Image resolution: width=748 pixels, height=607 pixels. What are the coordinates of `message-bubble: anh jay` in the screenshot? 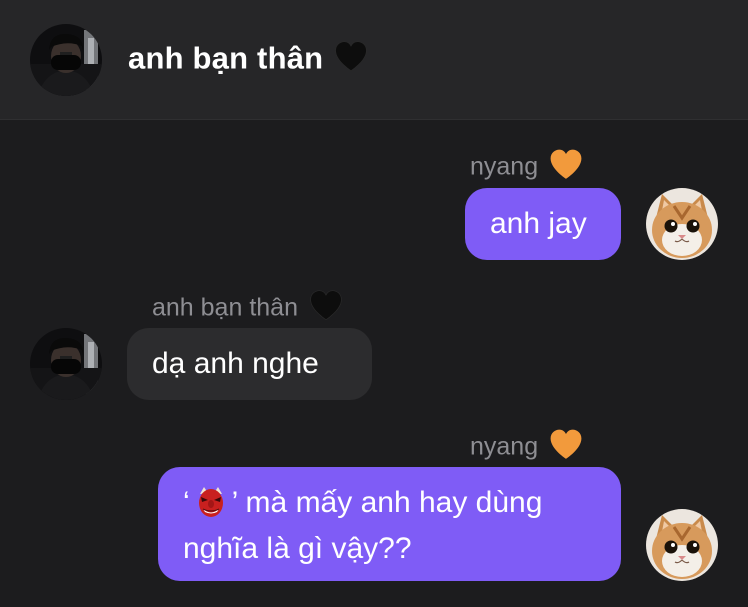 It's located at (543, 224).